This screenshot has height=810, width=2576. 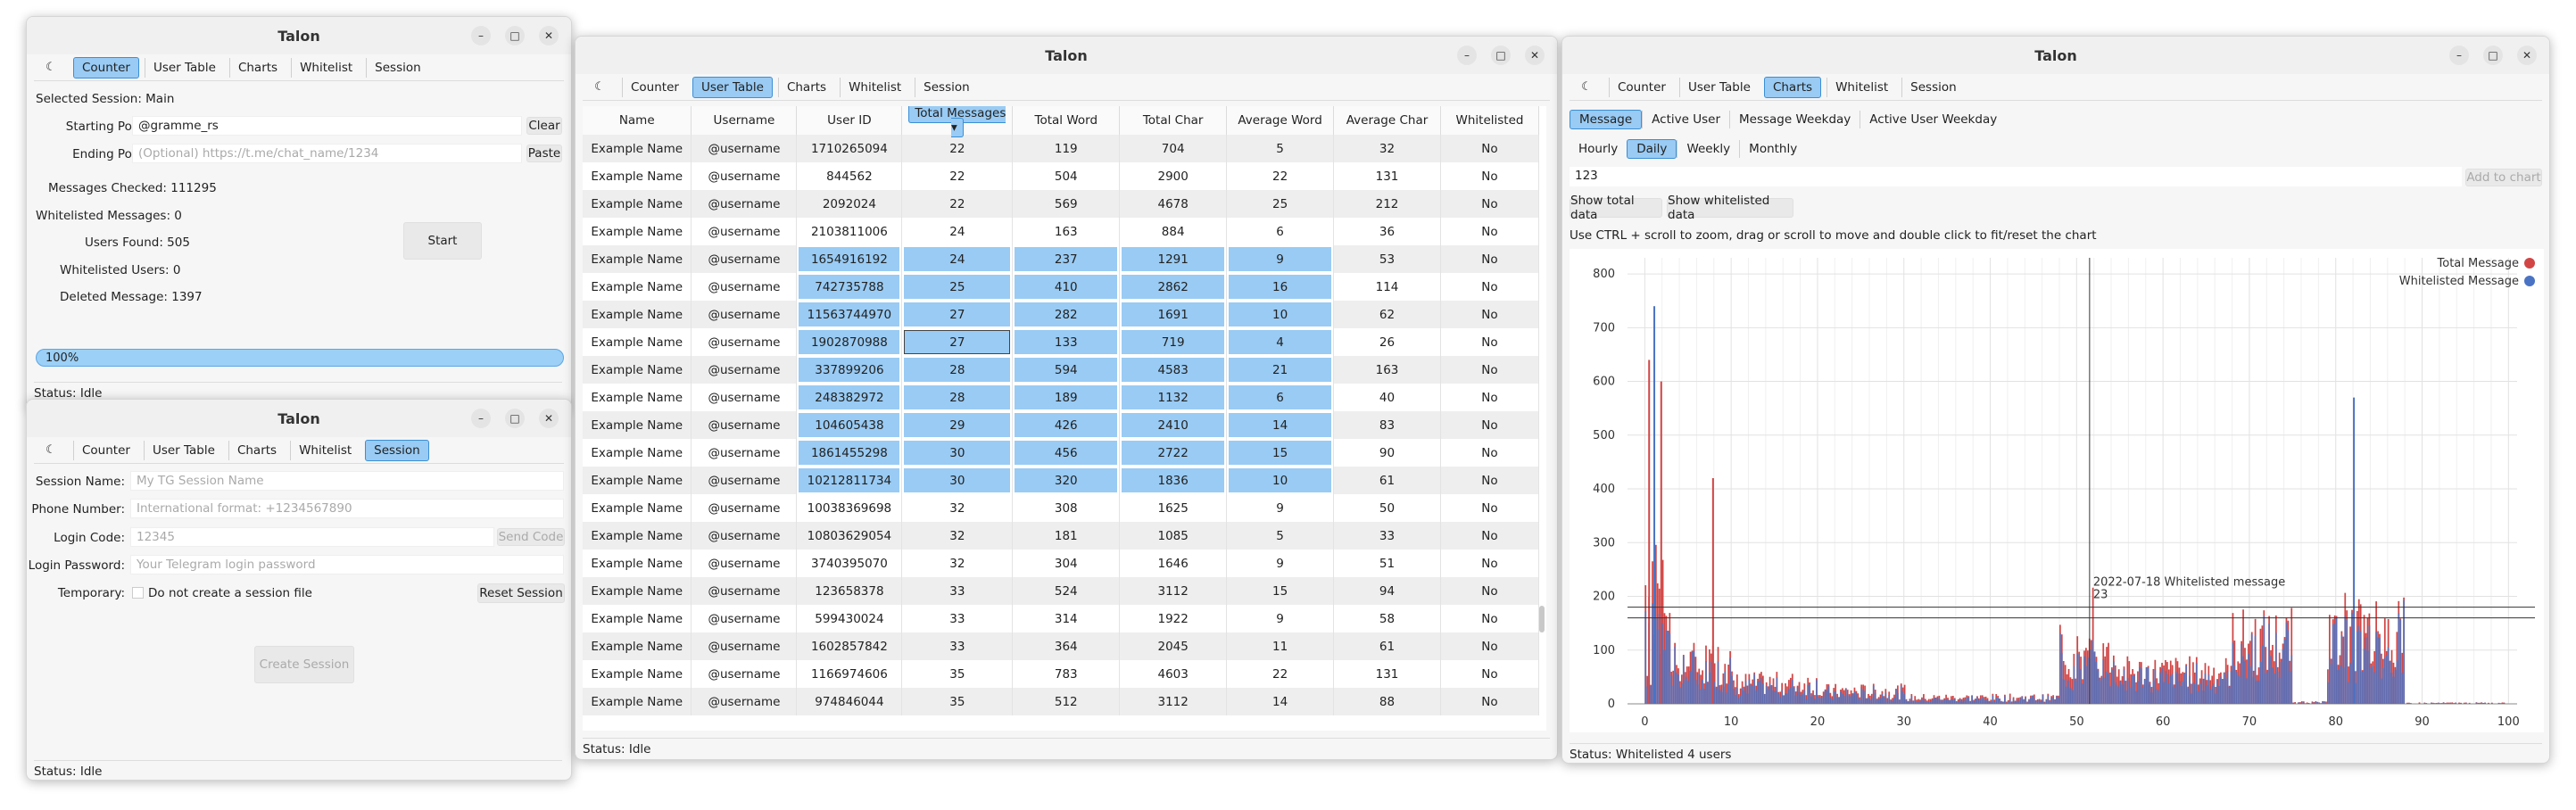 I want to click on temporary-checkbox, so click(x=138, y=593).